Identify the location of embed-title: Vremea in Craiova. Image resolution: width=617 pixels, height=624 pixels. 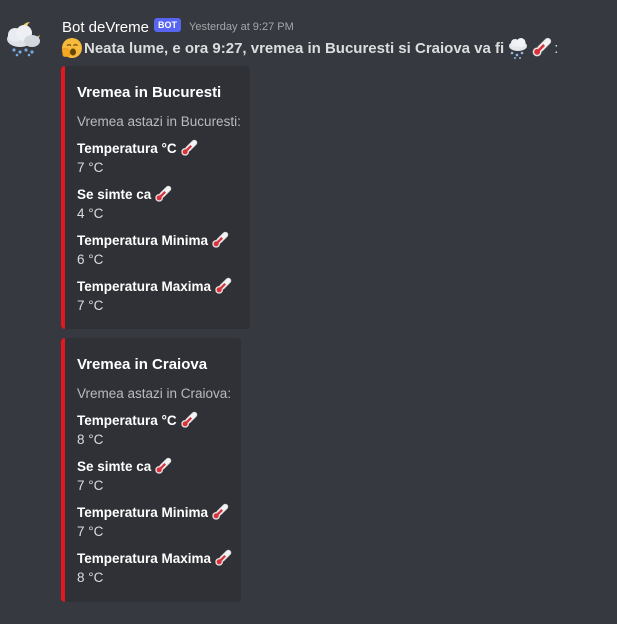
(142, 364).